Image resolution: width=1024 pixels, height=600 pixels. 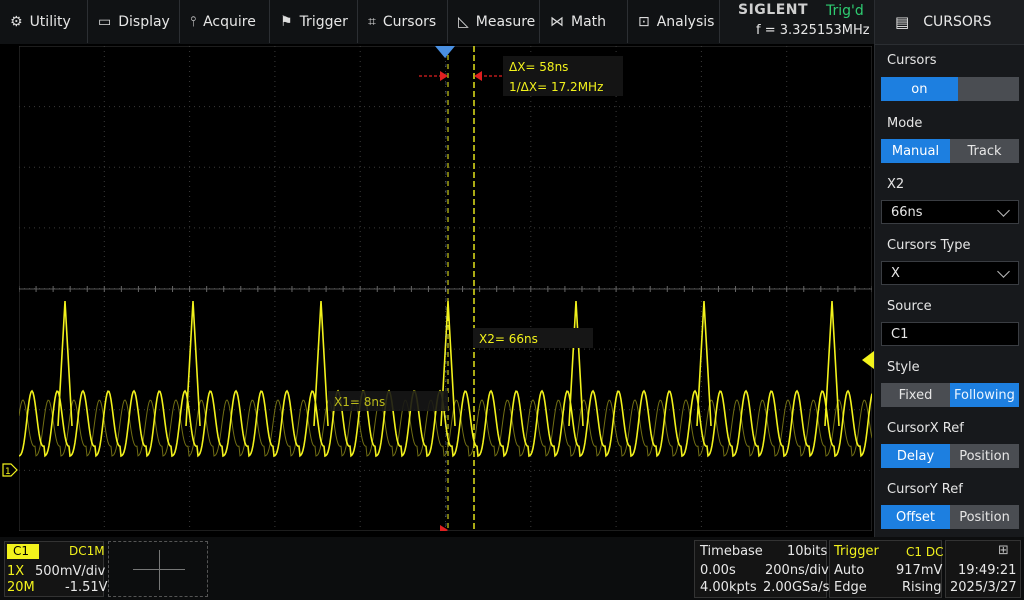 I want to click on style-fixed-option: Fixed, so click(x=915, y=395).